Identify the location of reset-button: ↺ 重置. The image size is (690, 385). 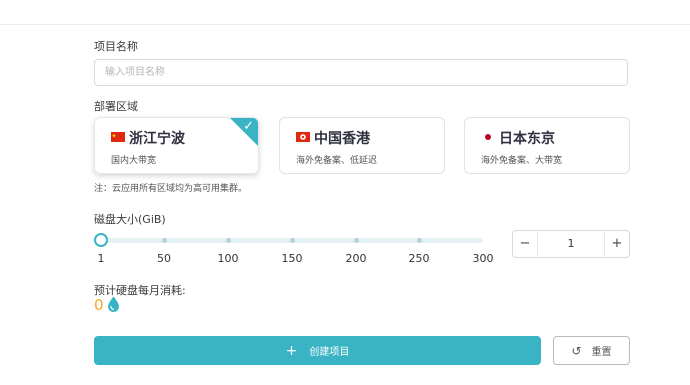
(591, 350).